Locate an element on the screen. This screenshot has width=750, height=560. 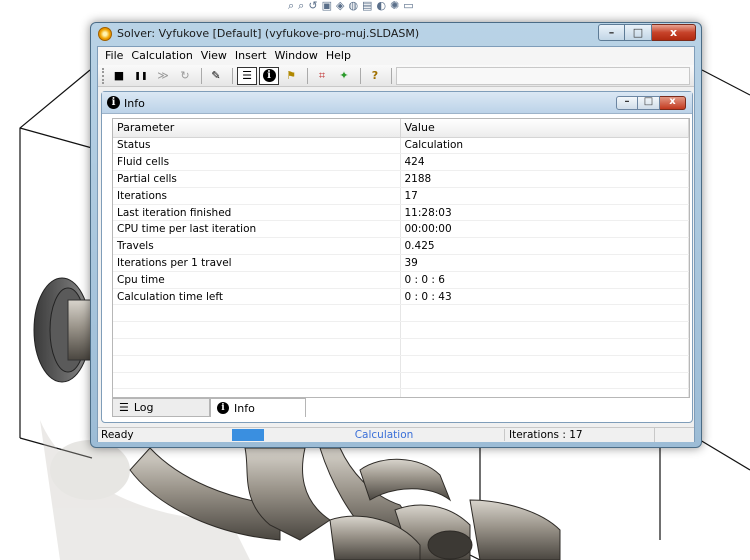
table-row: Calculation time left 0 : 0 : 43 is located at coordinates (401, 297).